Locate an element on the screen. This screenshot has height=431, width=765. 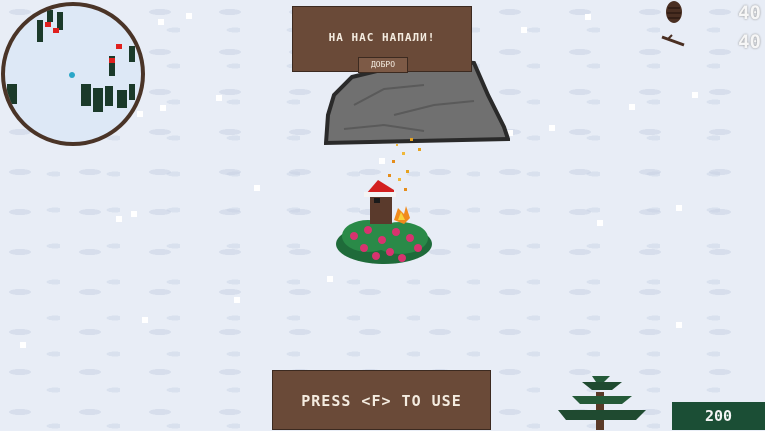
dialog-ok-button: ДОБРО is located at coordinates (383, 65).